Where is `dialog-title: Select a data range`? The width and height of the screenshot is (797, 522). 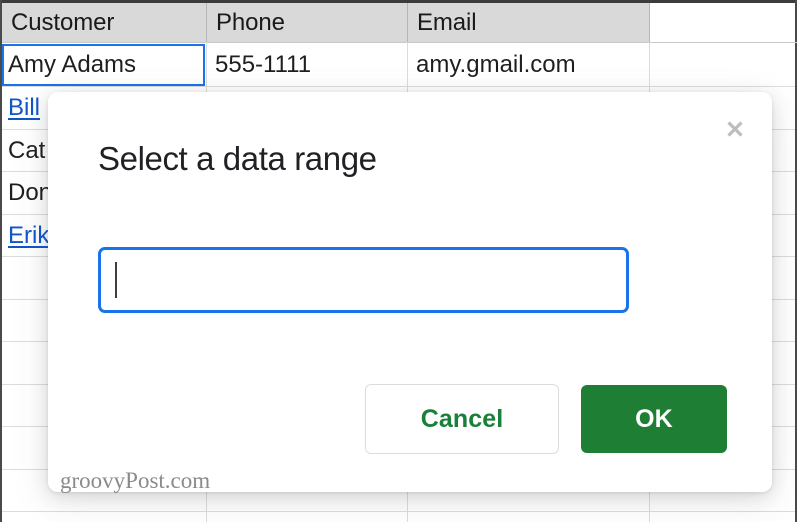 dialog-title: Select a data range is located at coordinates (237, 158).